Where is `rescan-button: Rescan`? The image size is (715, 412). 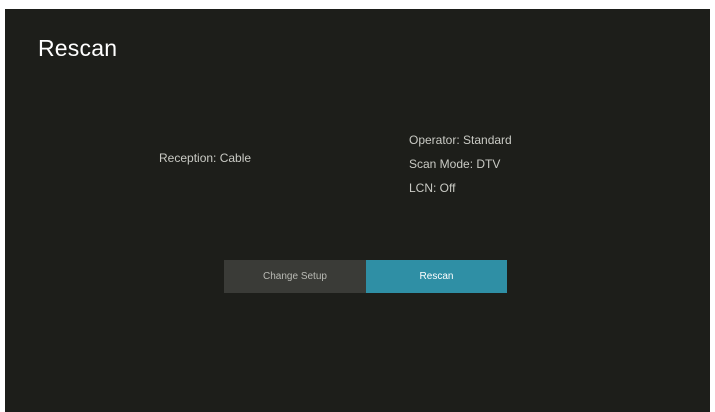 rescan-button: Rescan is located at coordinates (436, 276).